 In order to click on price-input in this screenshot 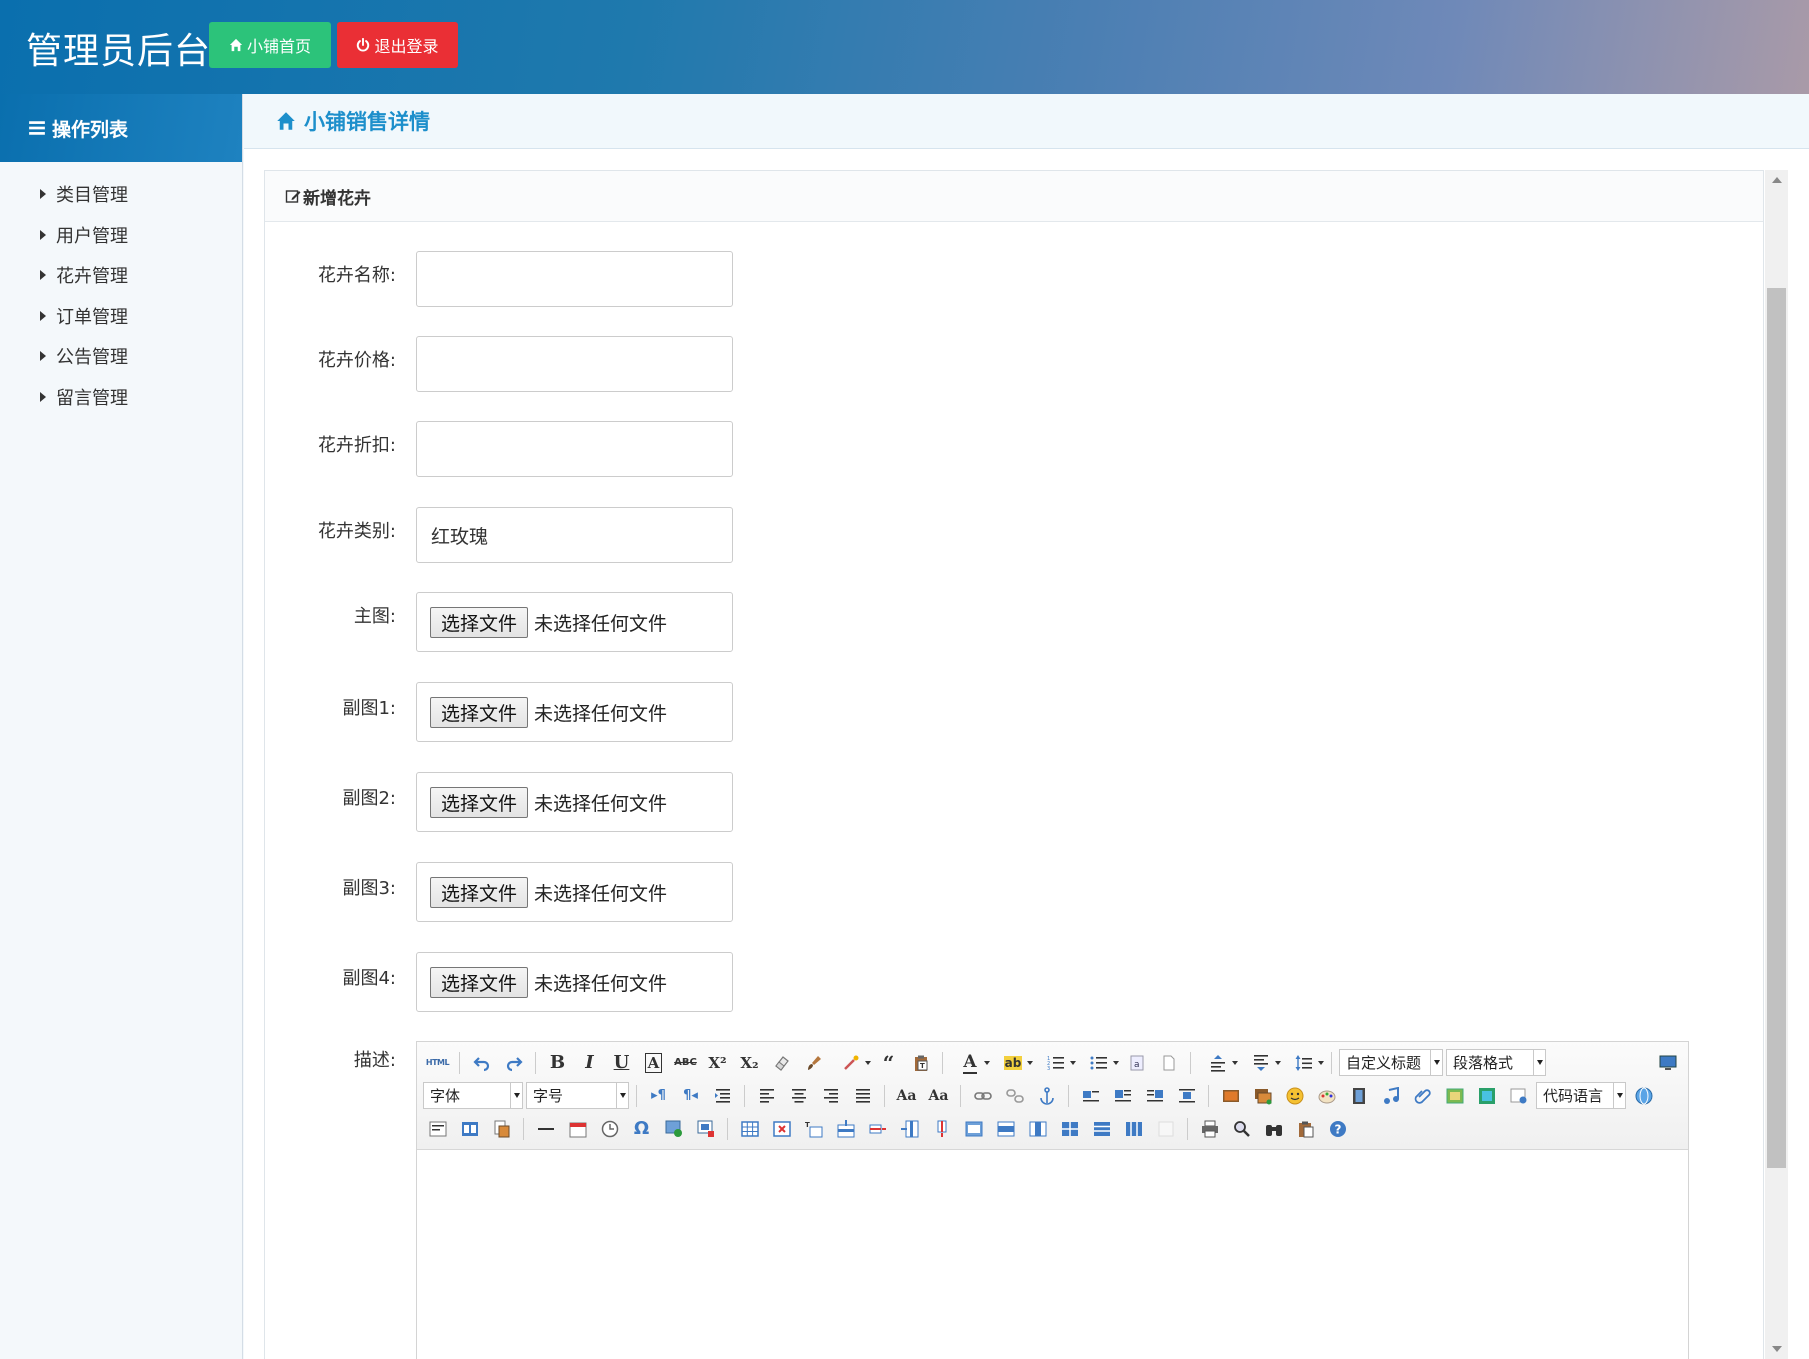, I will do `click(574, 364)`.